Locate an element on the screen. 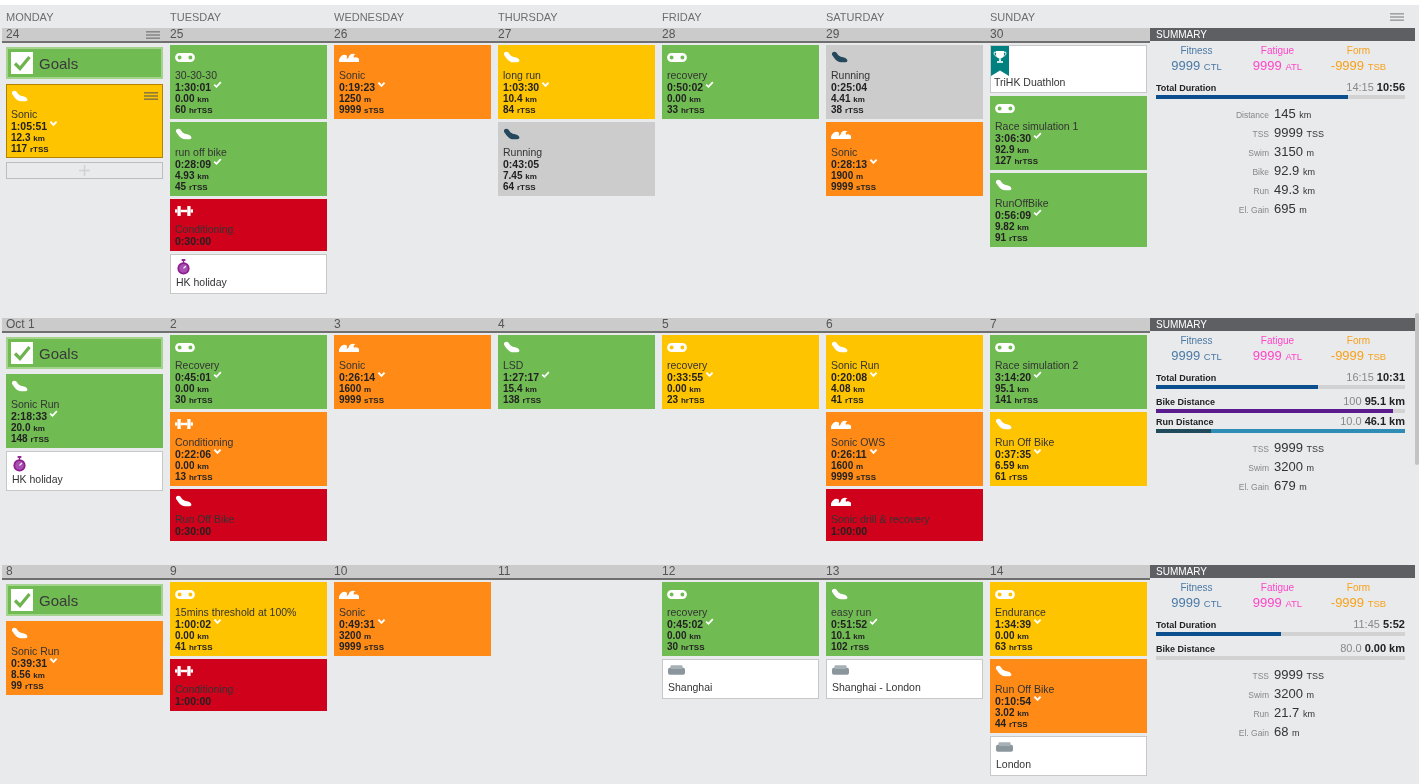 The height and width of the screenshot is (784, 1419). workout-tss: 9999 sTSS is located at coordinates (362, 646).